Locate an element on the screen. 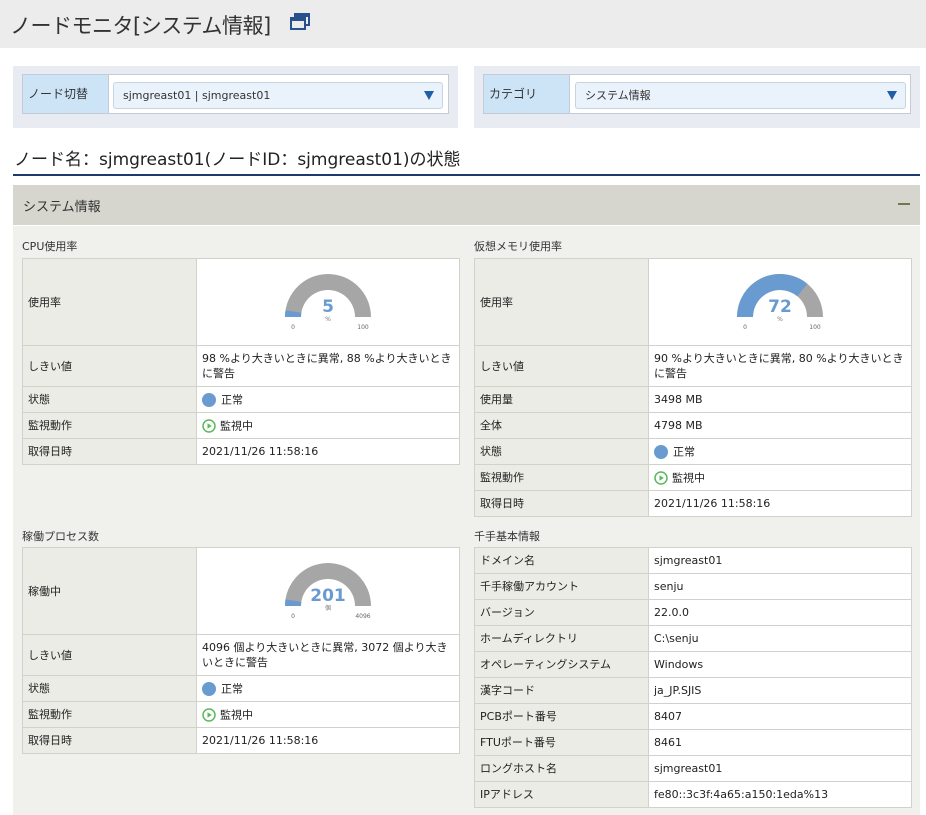 This screenshot has width=926, height=815. table-row: FTUポート番号 8461 is located at coordinates (693, 742).